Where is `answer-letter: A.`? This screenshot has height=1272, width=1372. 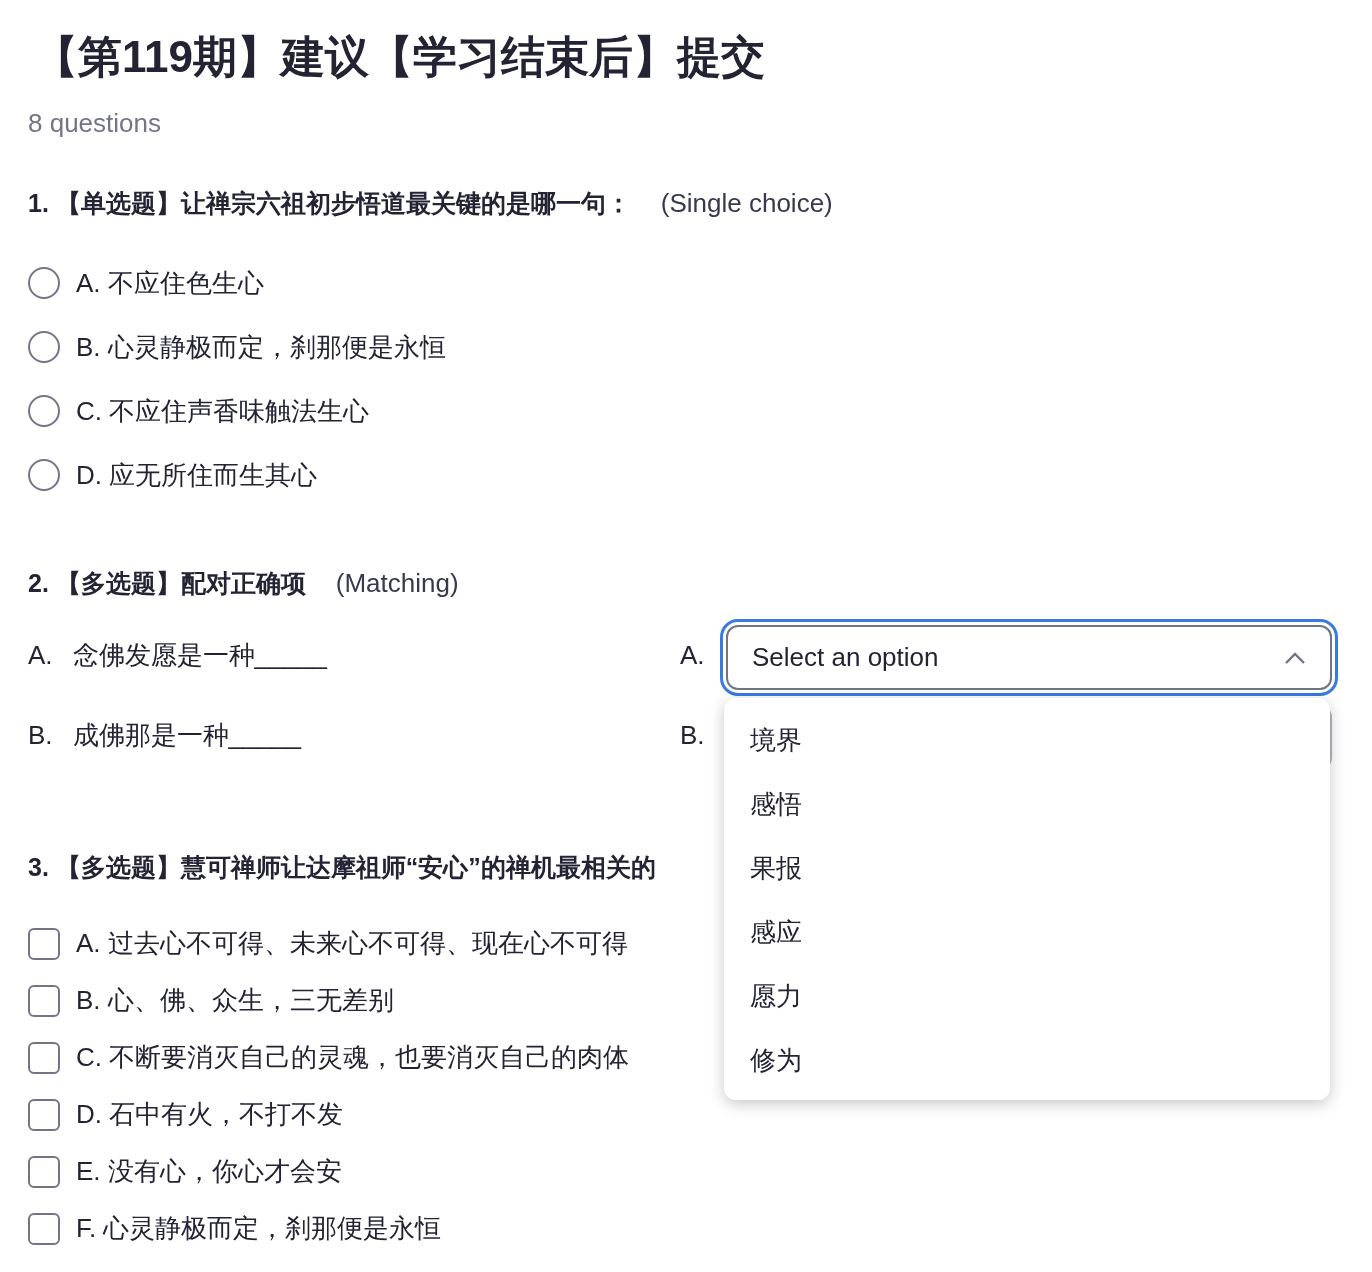
answer-letter: A. is located at coordinates (693, 655).